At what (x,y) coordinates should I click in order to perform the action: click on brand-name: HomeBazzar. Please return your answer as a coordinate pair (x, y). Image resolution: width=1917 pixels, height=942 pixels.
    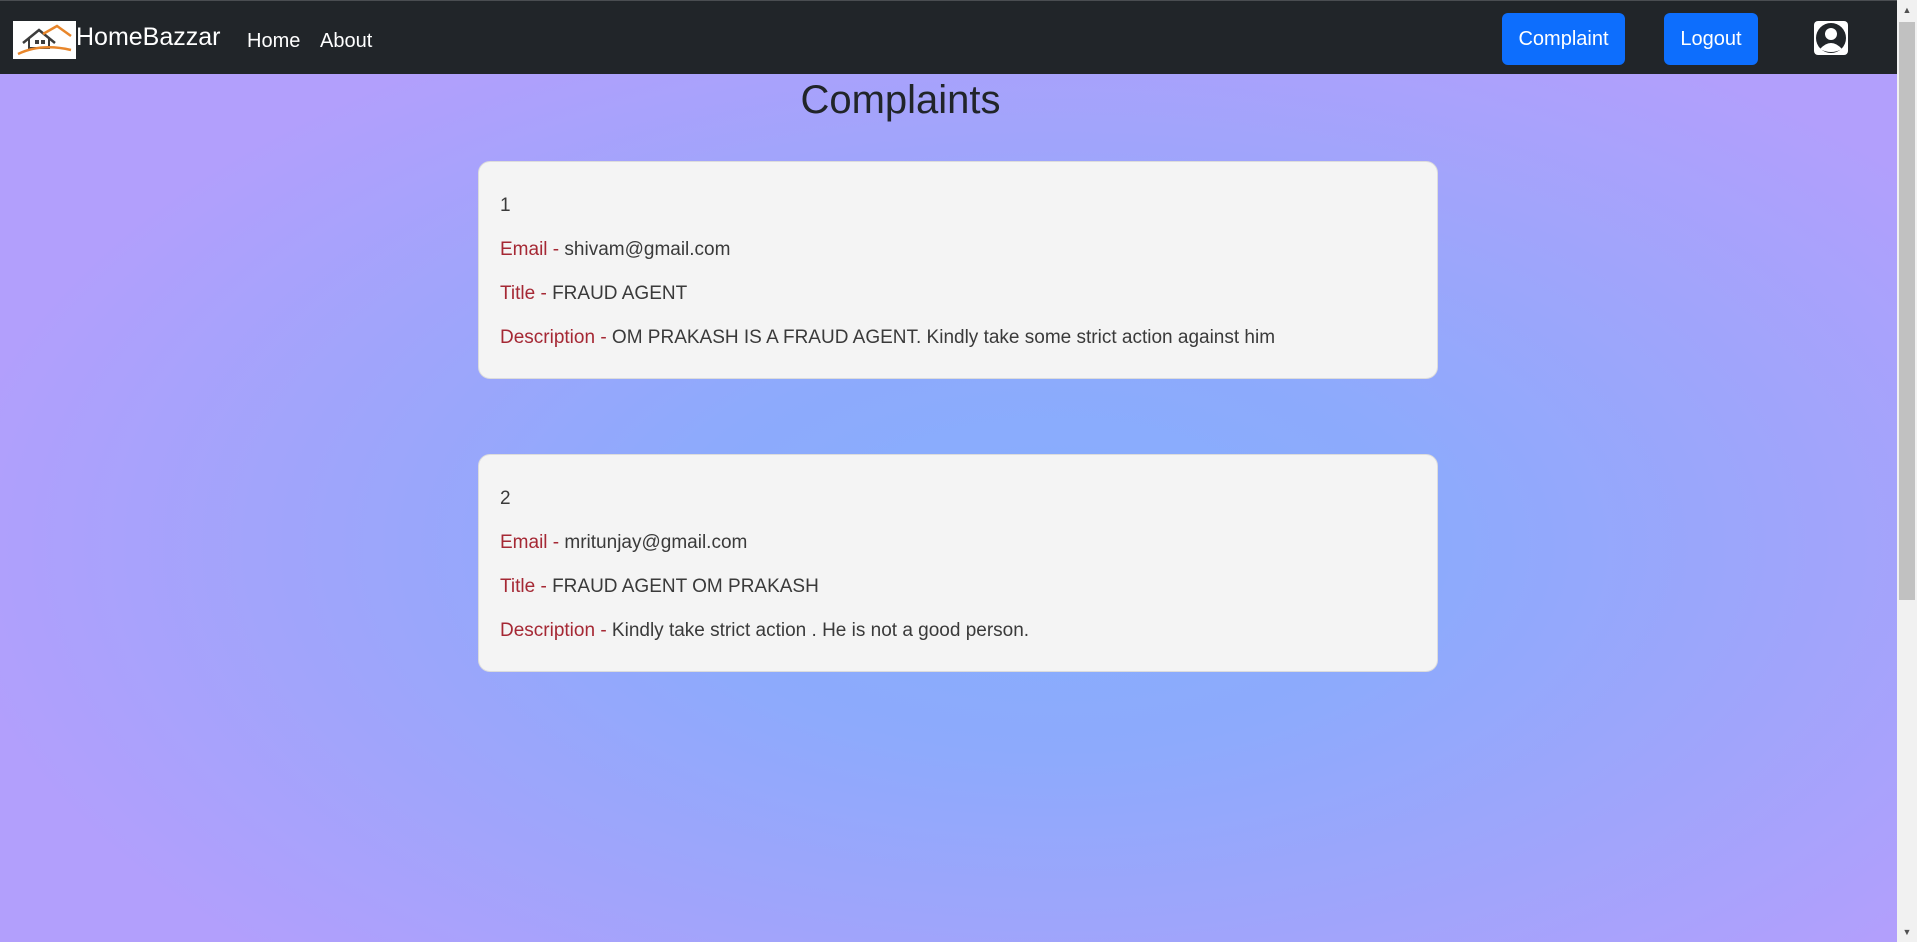
    Looking at the image, I should click on (148, 37).